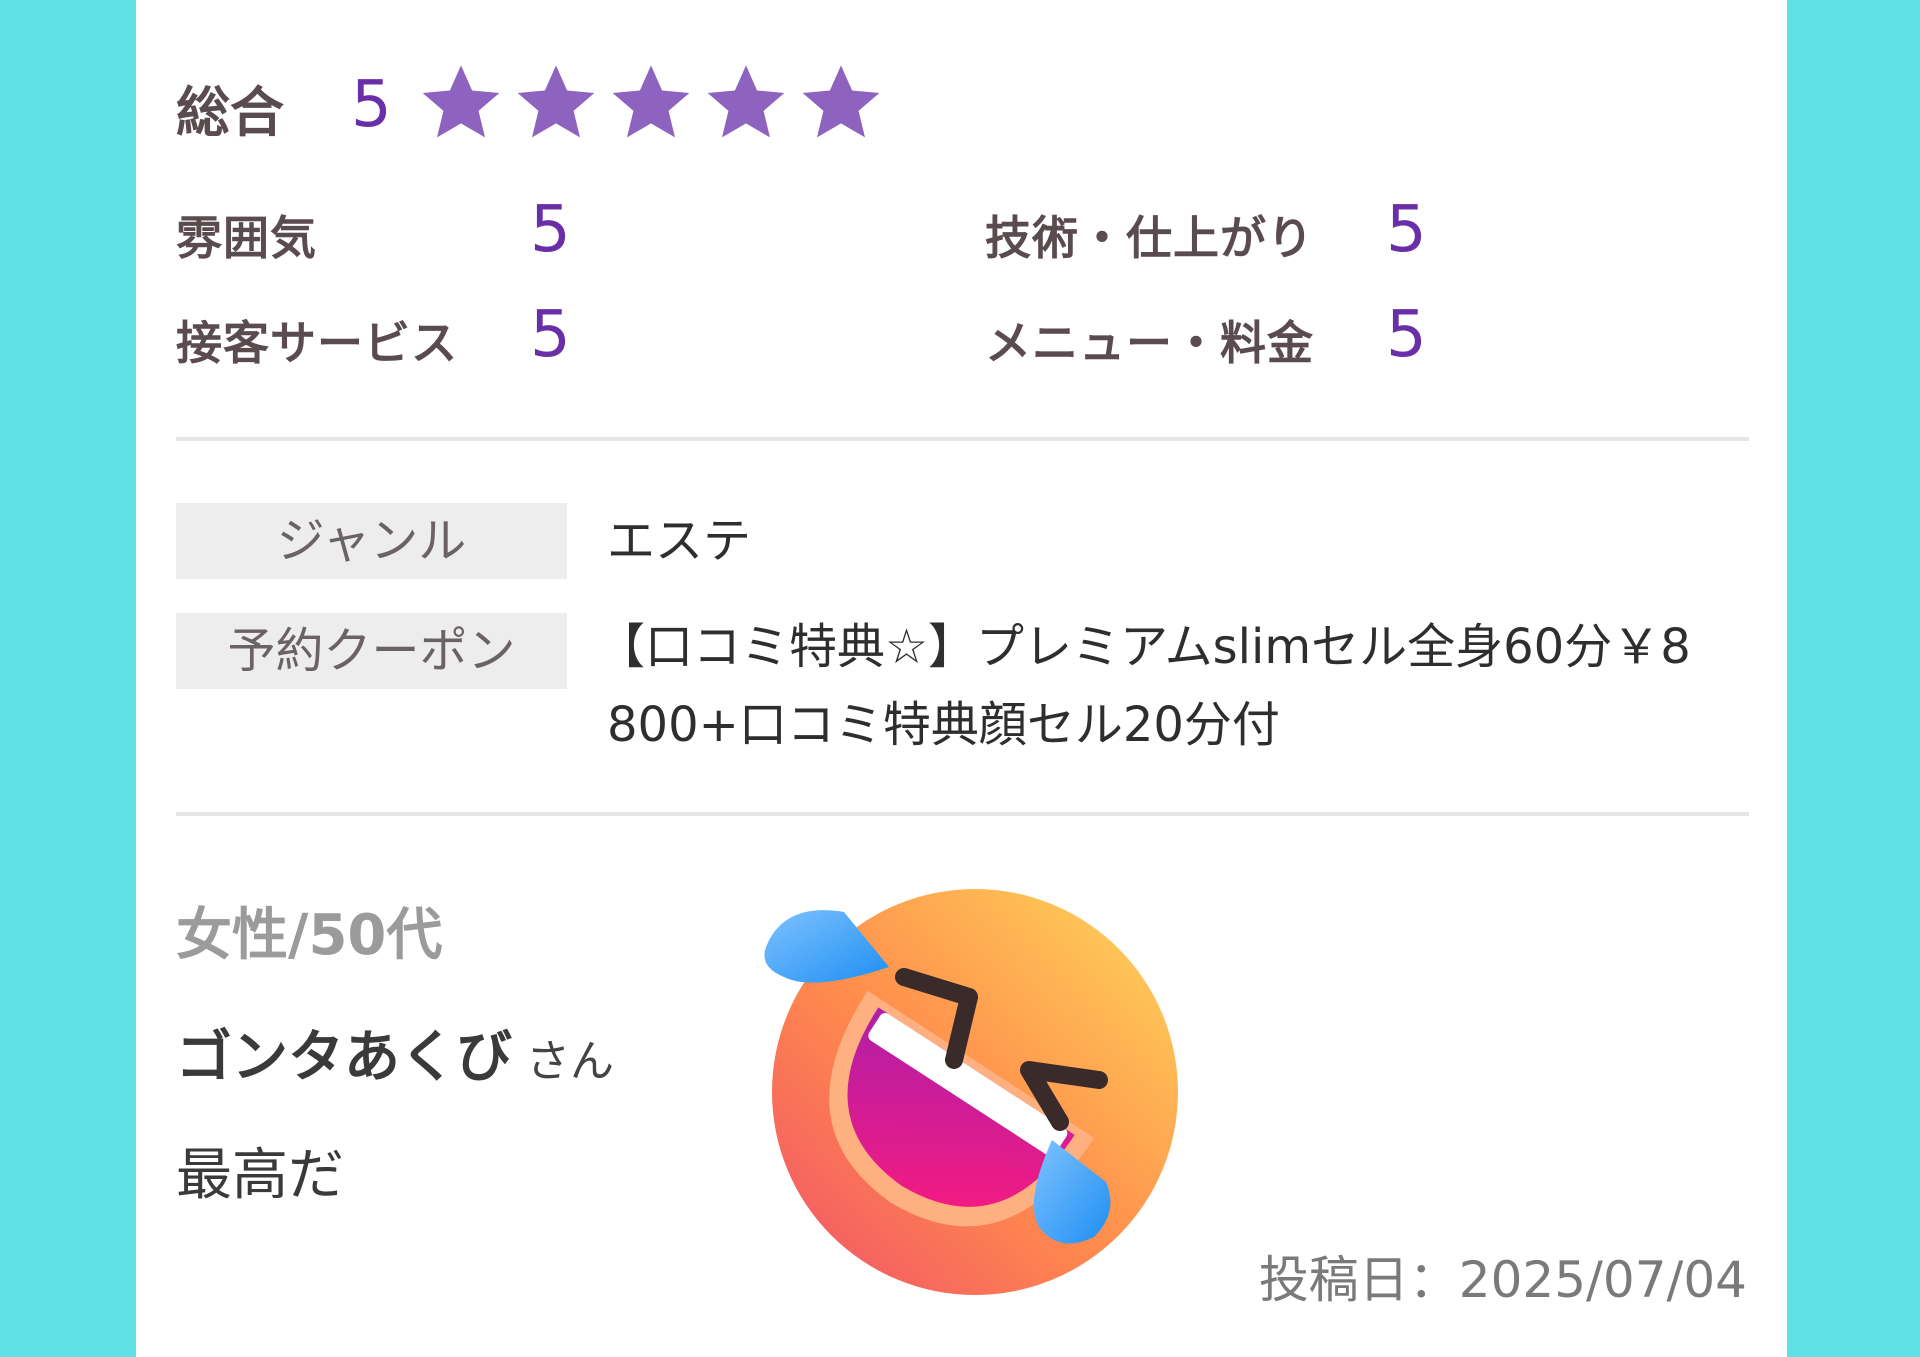  I want to click on rating-label-technique: 技術・仕上がり, so click(1149, 238).